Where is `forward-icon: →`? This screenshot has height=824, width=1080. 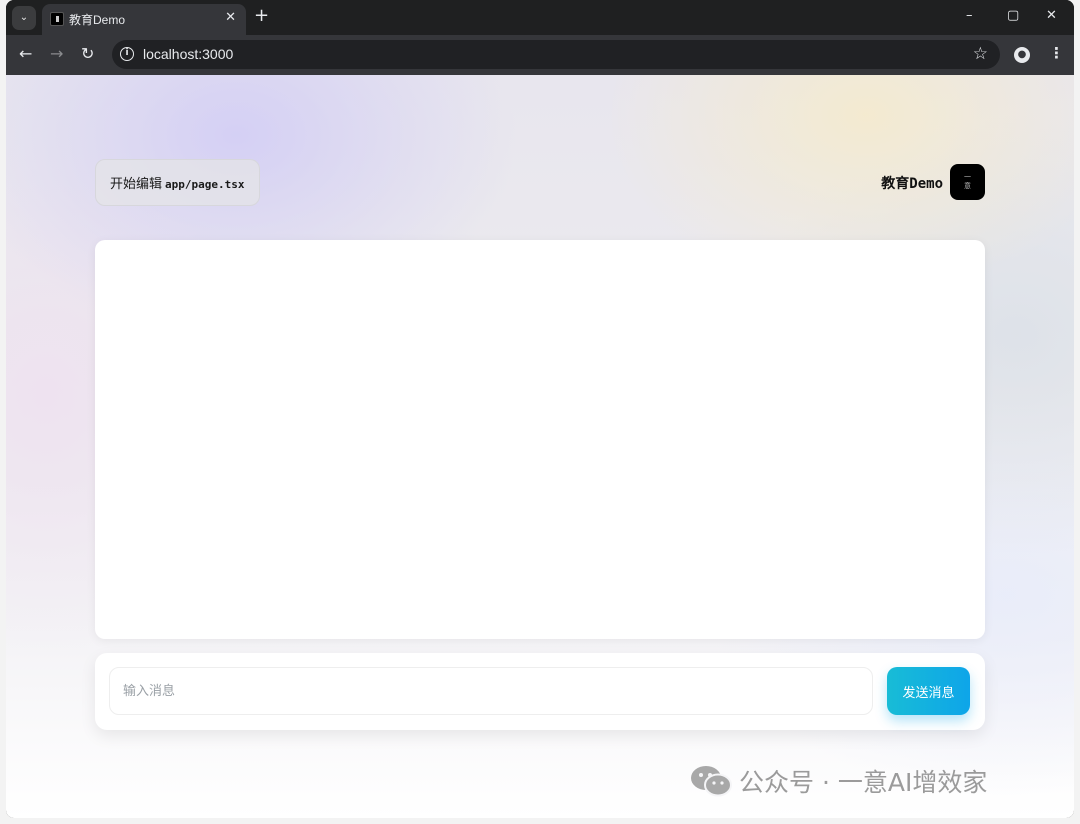
forward-icon: → is located at coordinates (56, 54).